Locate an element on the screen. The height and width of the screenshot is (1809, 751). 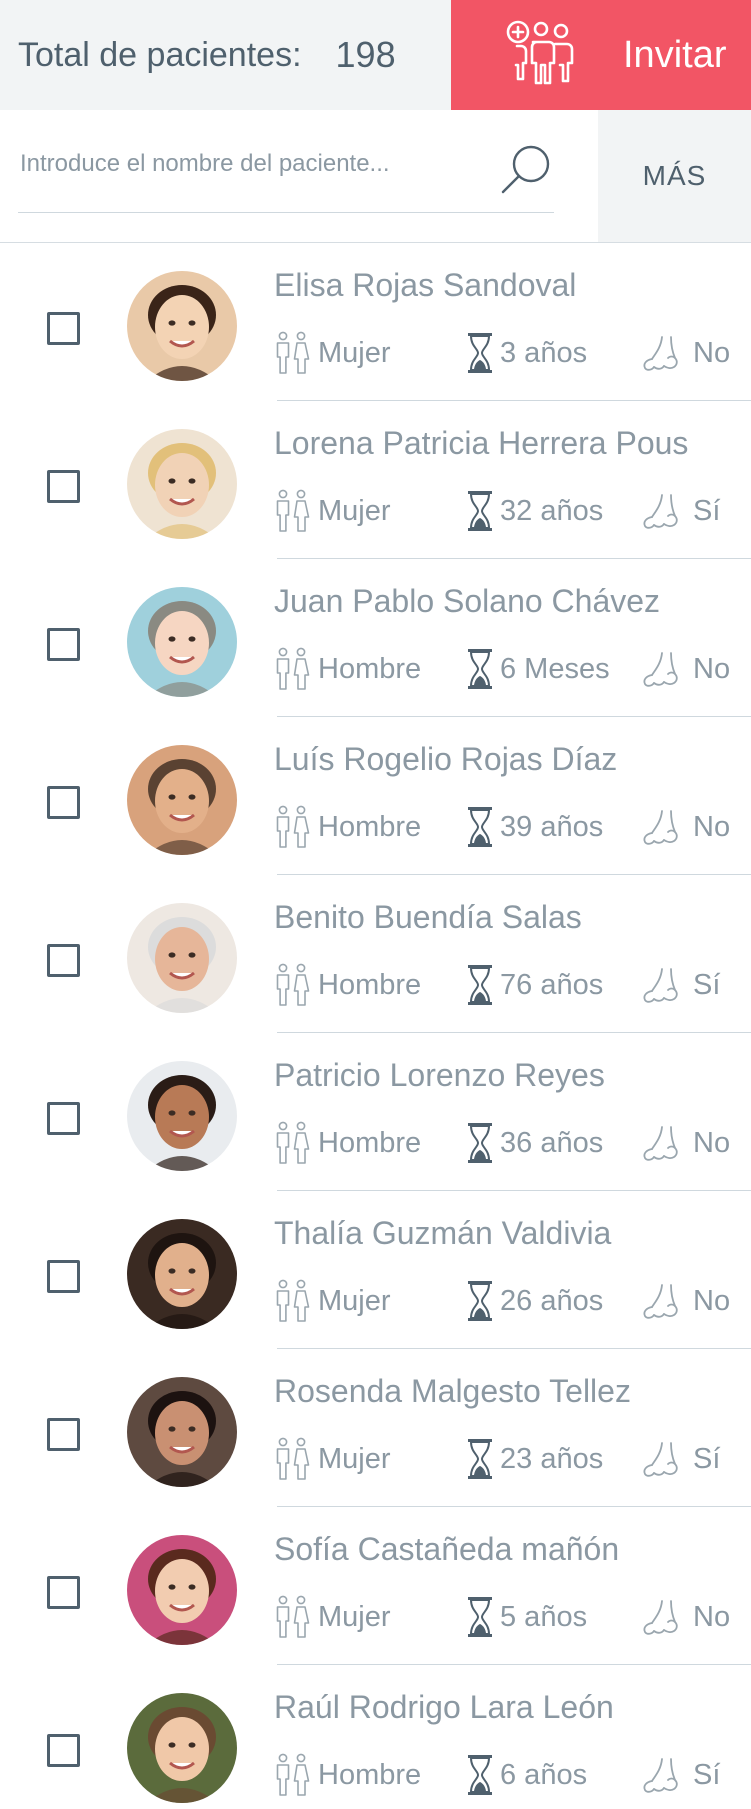
patient-age: 6 Meses is located at coordinates (538, 669).